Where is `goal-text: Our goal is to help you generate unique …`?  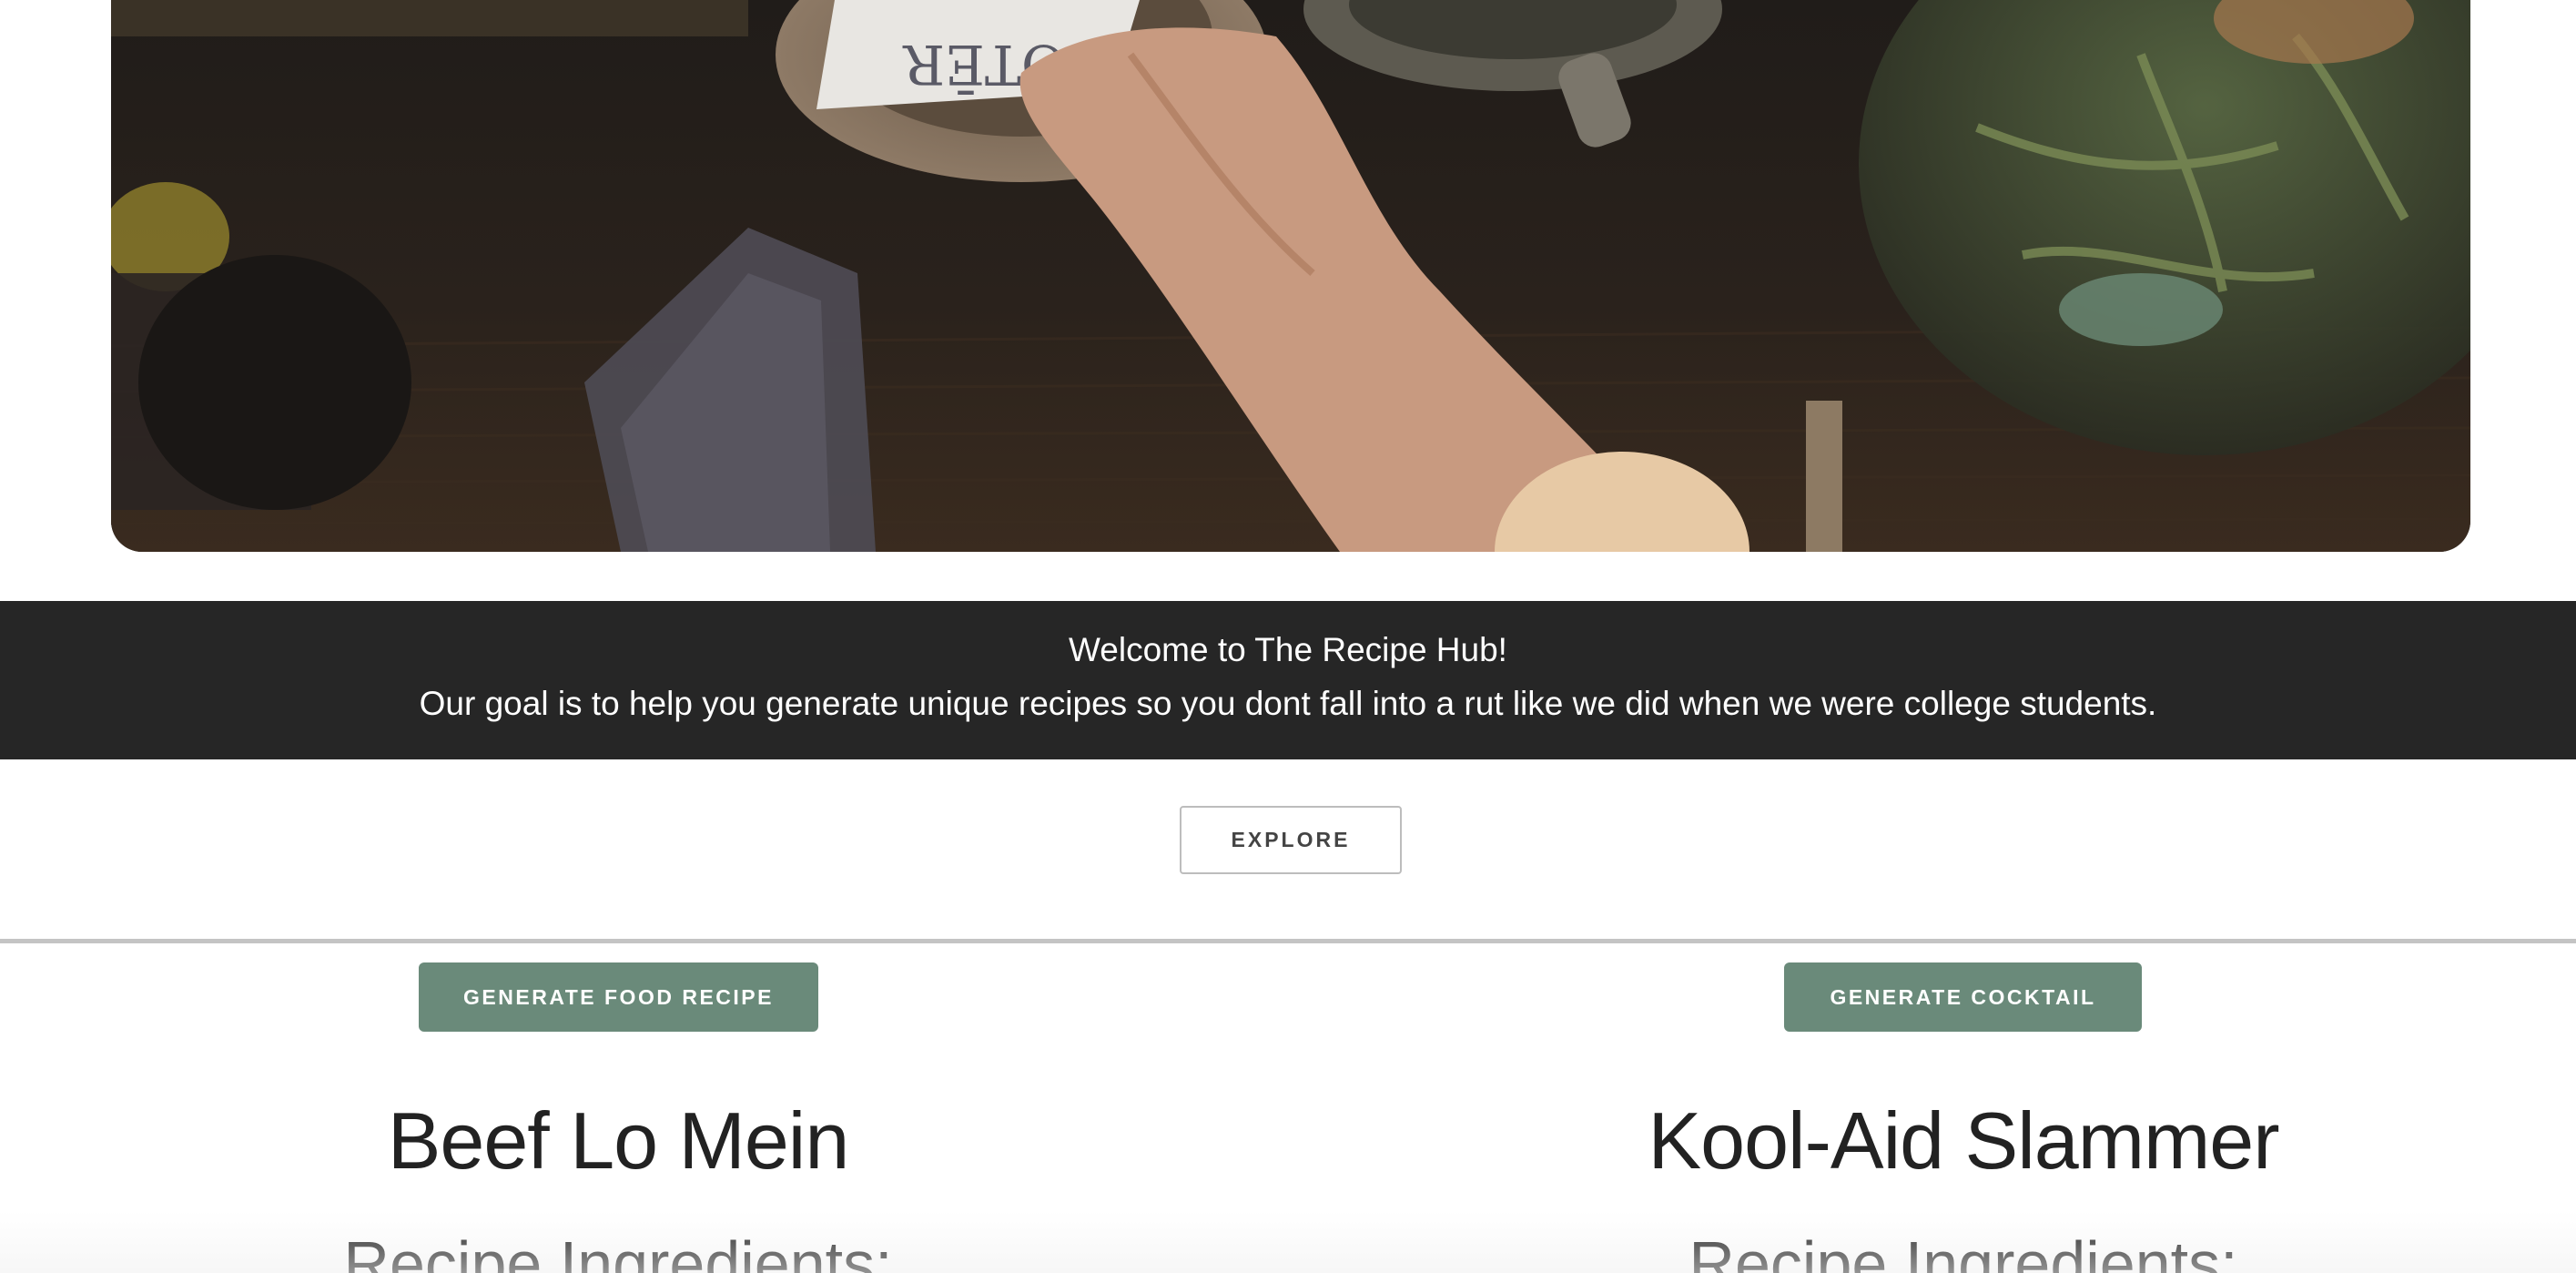
goal-text: Our goal is to help you generate unique … is located at coordinates (1288, 704).